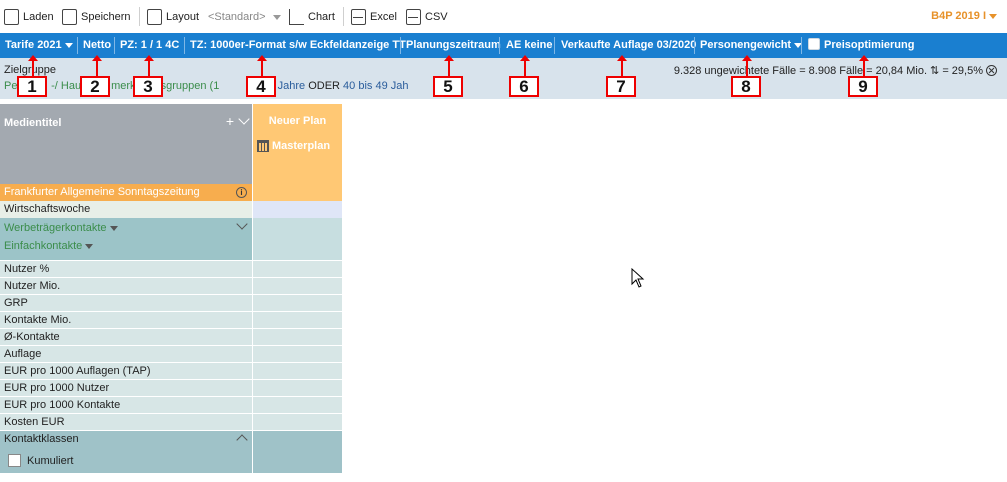 This screenshot has height=482, width=1007. What do you see at coordinates (261, 86) in the screenshot?
I see `callout-badge-4: 4` at bounding box center [261, 86].